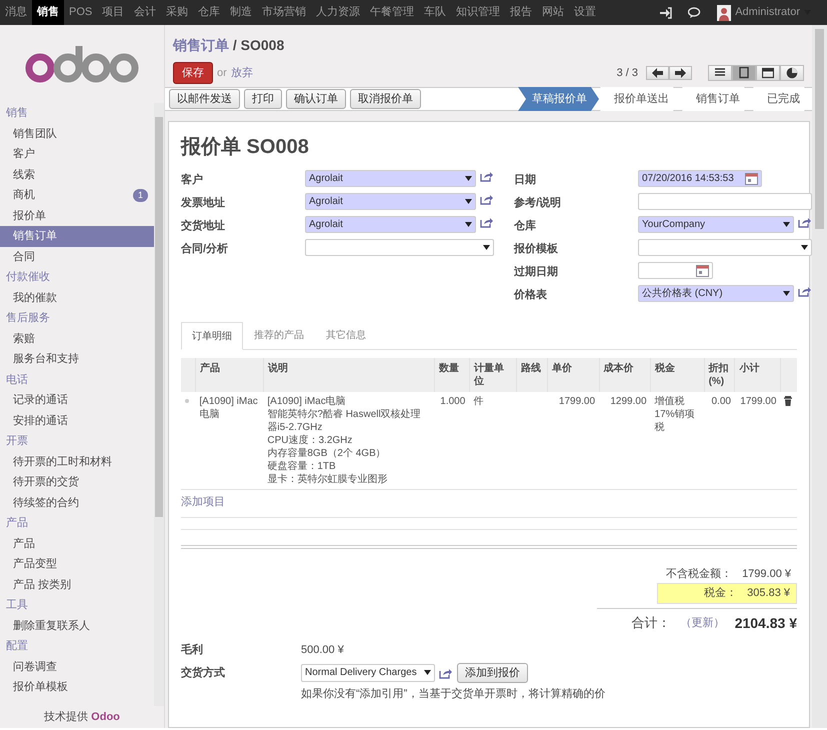  I want to click on field-label: 客户, so click(192, 180).